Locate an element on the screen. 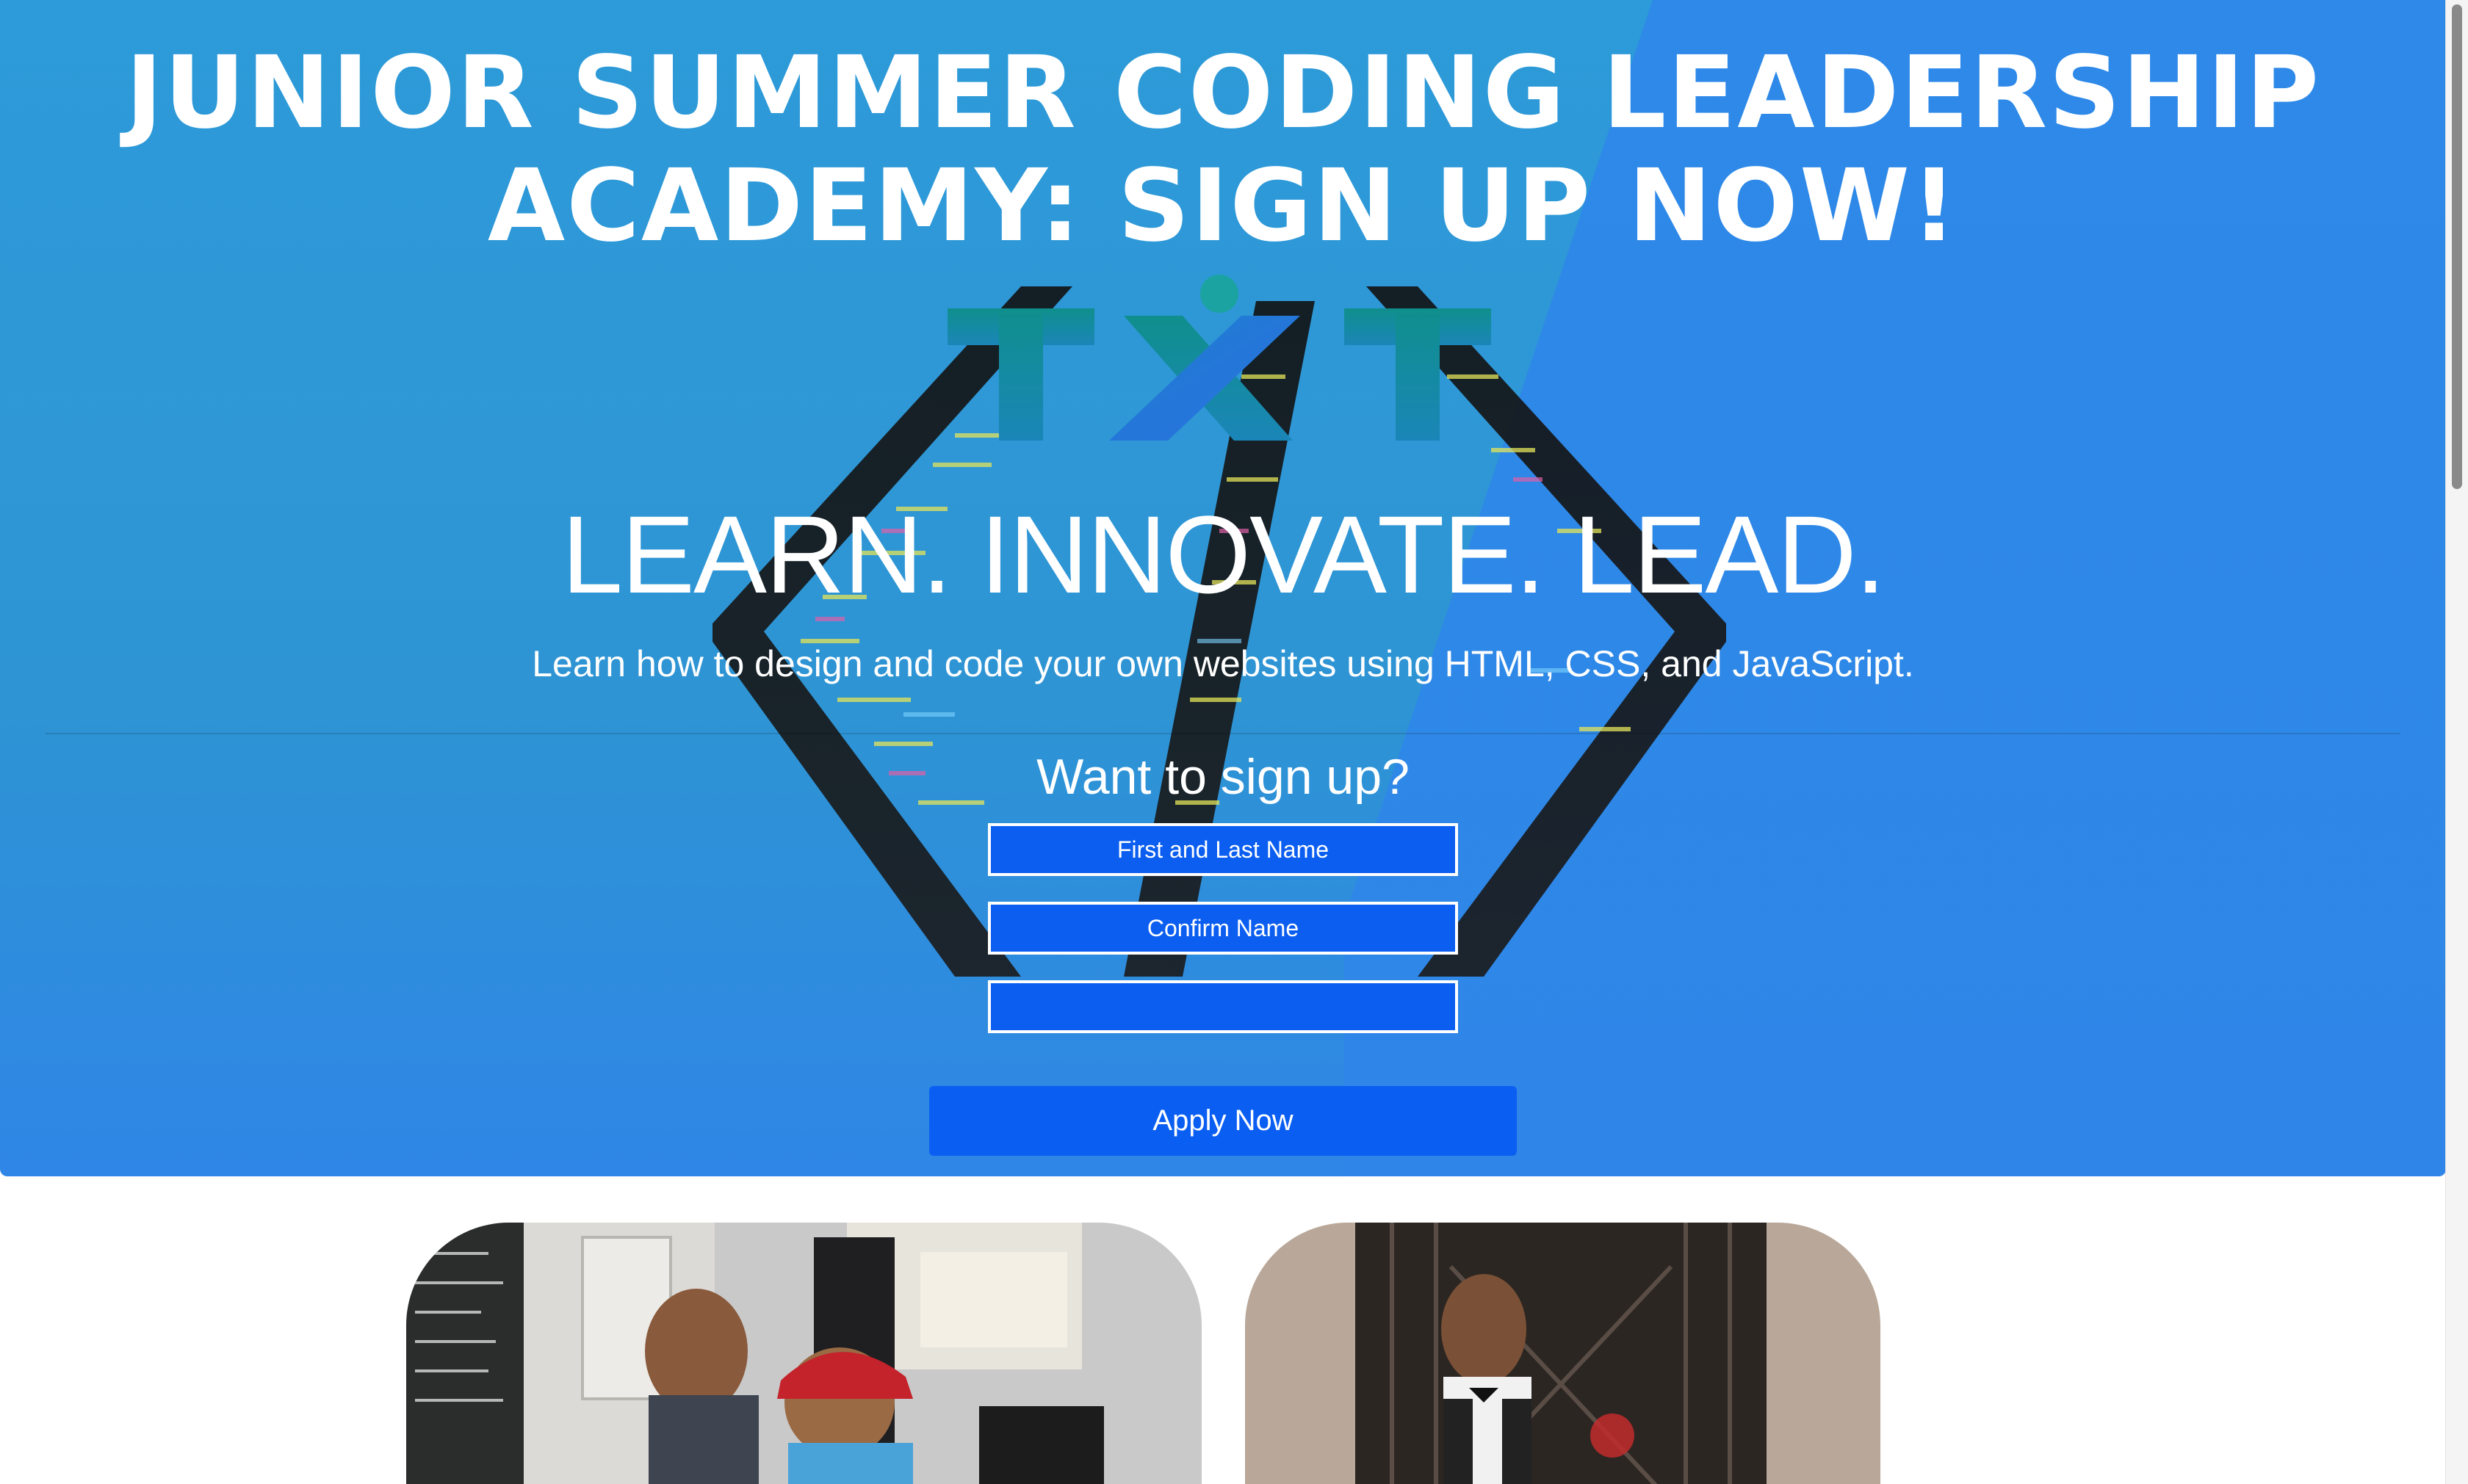 This screenshot has width=2468, height=1484. apply-now-button: Apply Now is located at coordinates (1223, 1121).